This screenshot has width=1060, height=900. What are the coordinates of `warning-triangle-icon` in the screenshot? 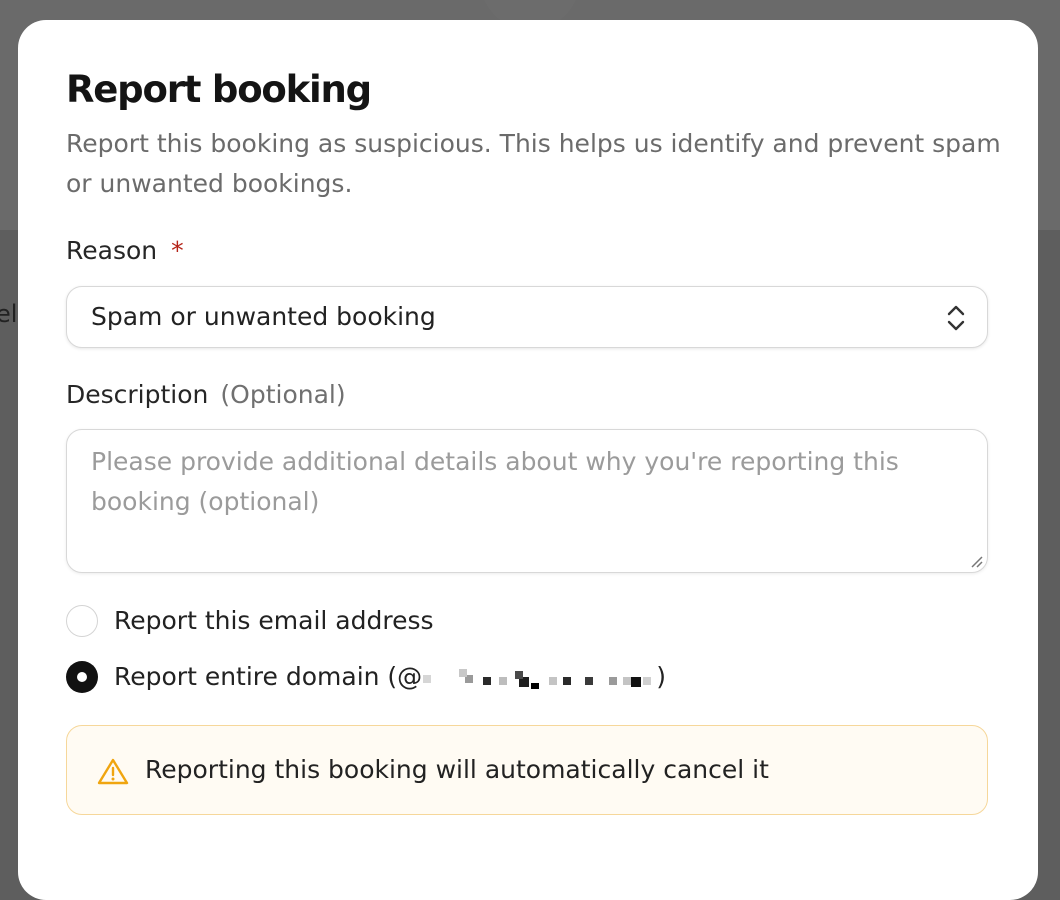 It's located at (113, 771).